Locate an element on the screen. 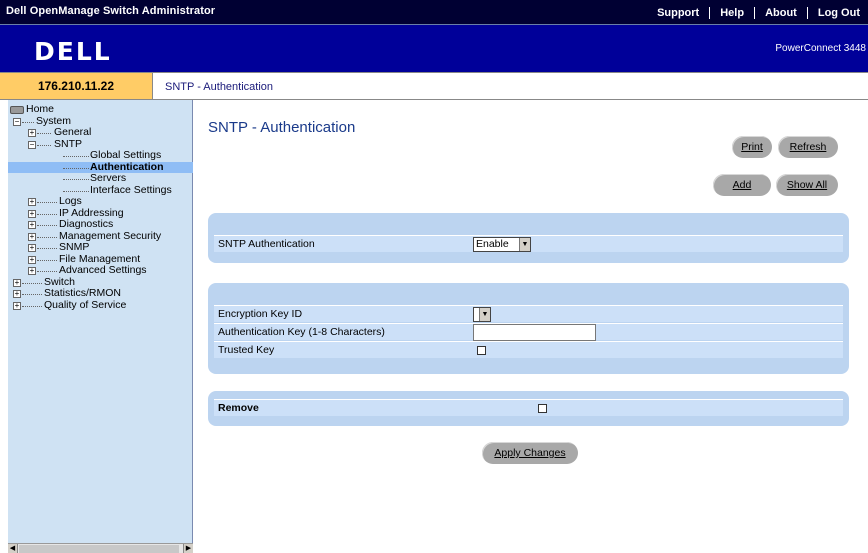  tree-node-global-settings: Global Settings is located at coordinates (100, 155).